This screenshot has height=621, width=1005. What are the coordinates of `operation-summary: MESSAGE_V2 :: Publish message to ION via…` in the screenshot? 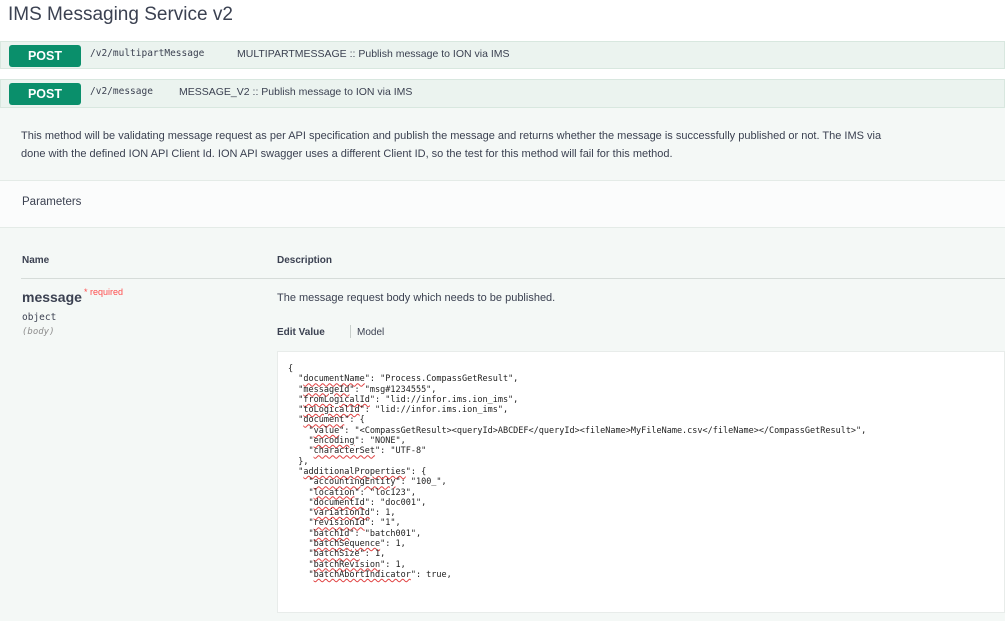 It's located at (296, 92).